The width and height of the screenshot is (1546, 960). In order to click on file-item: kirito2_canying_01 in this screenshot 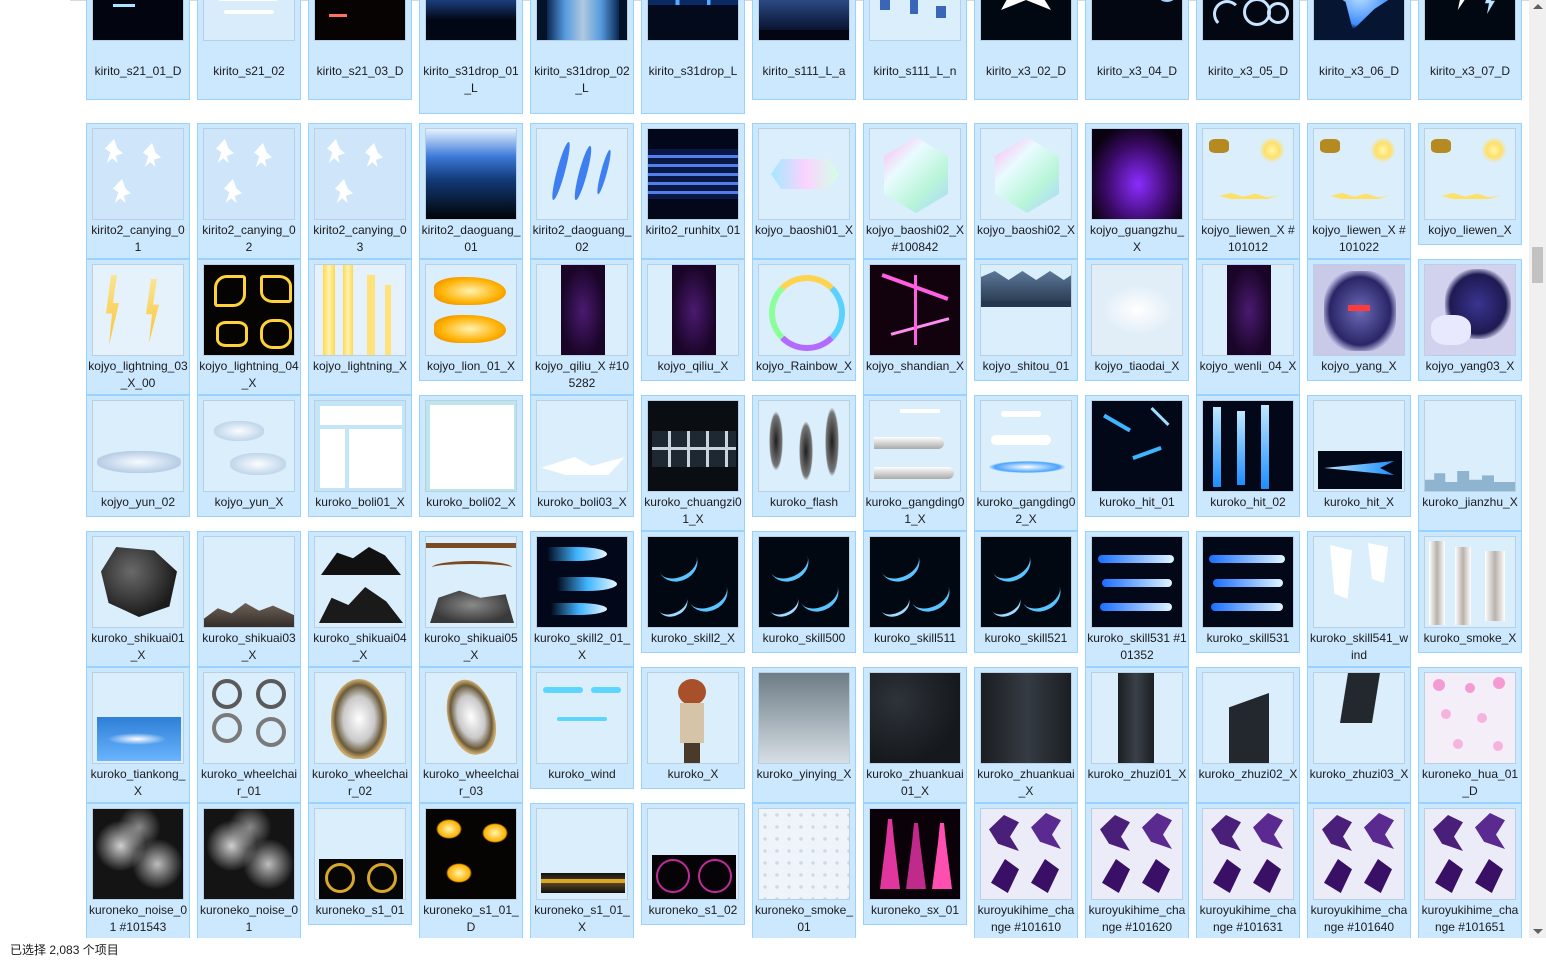, I will do `click(138, 191)`.